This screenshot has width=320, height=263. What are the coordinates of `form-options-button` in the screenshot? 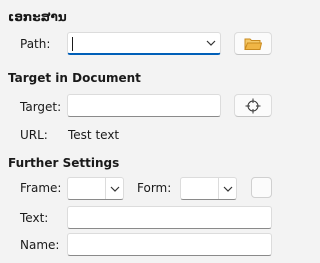 It's located at (261, 187).